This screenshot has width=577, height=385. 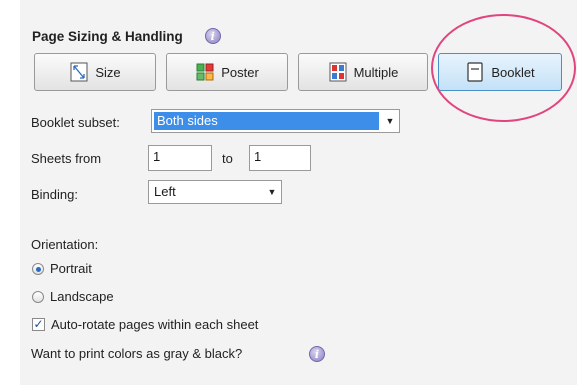 I want to click on orientation-label: Orientation:, so click(x=65, y=244).